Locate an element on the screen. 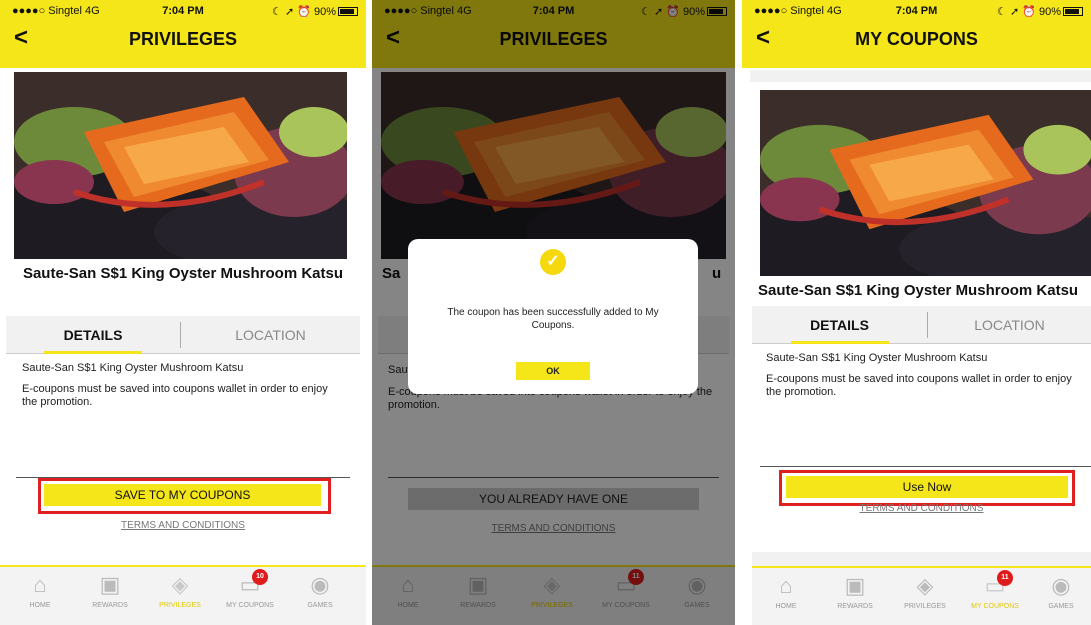 The width and height of the screenshot is (1091, 625). page-title: PRIVILEGES is located at coordinates (183, 39).